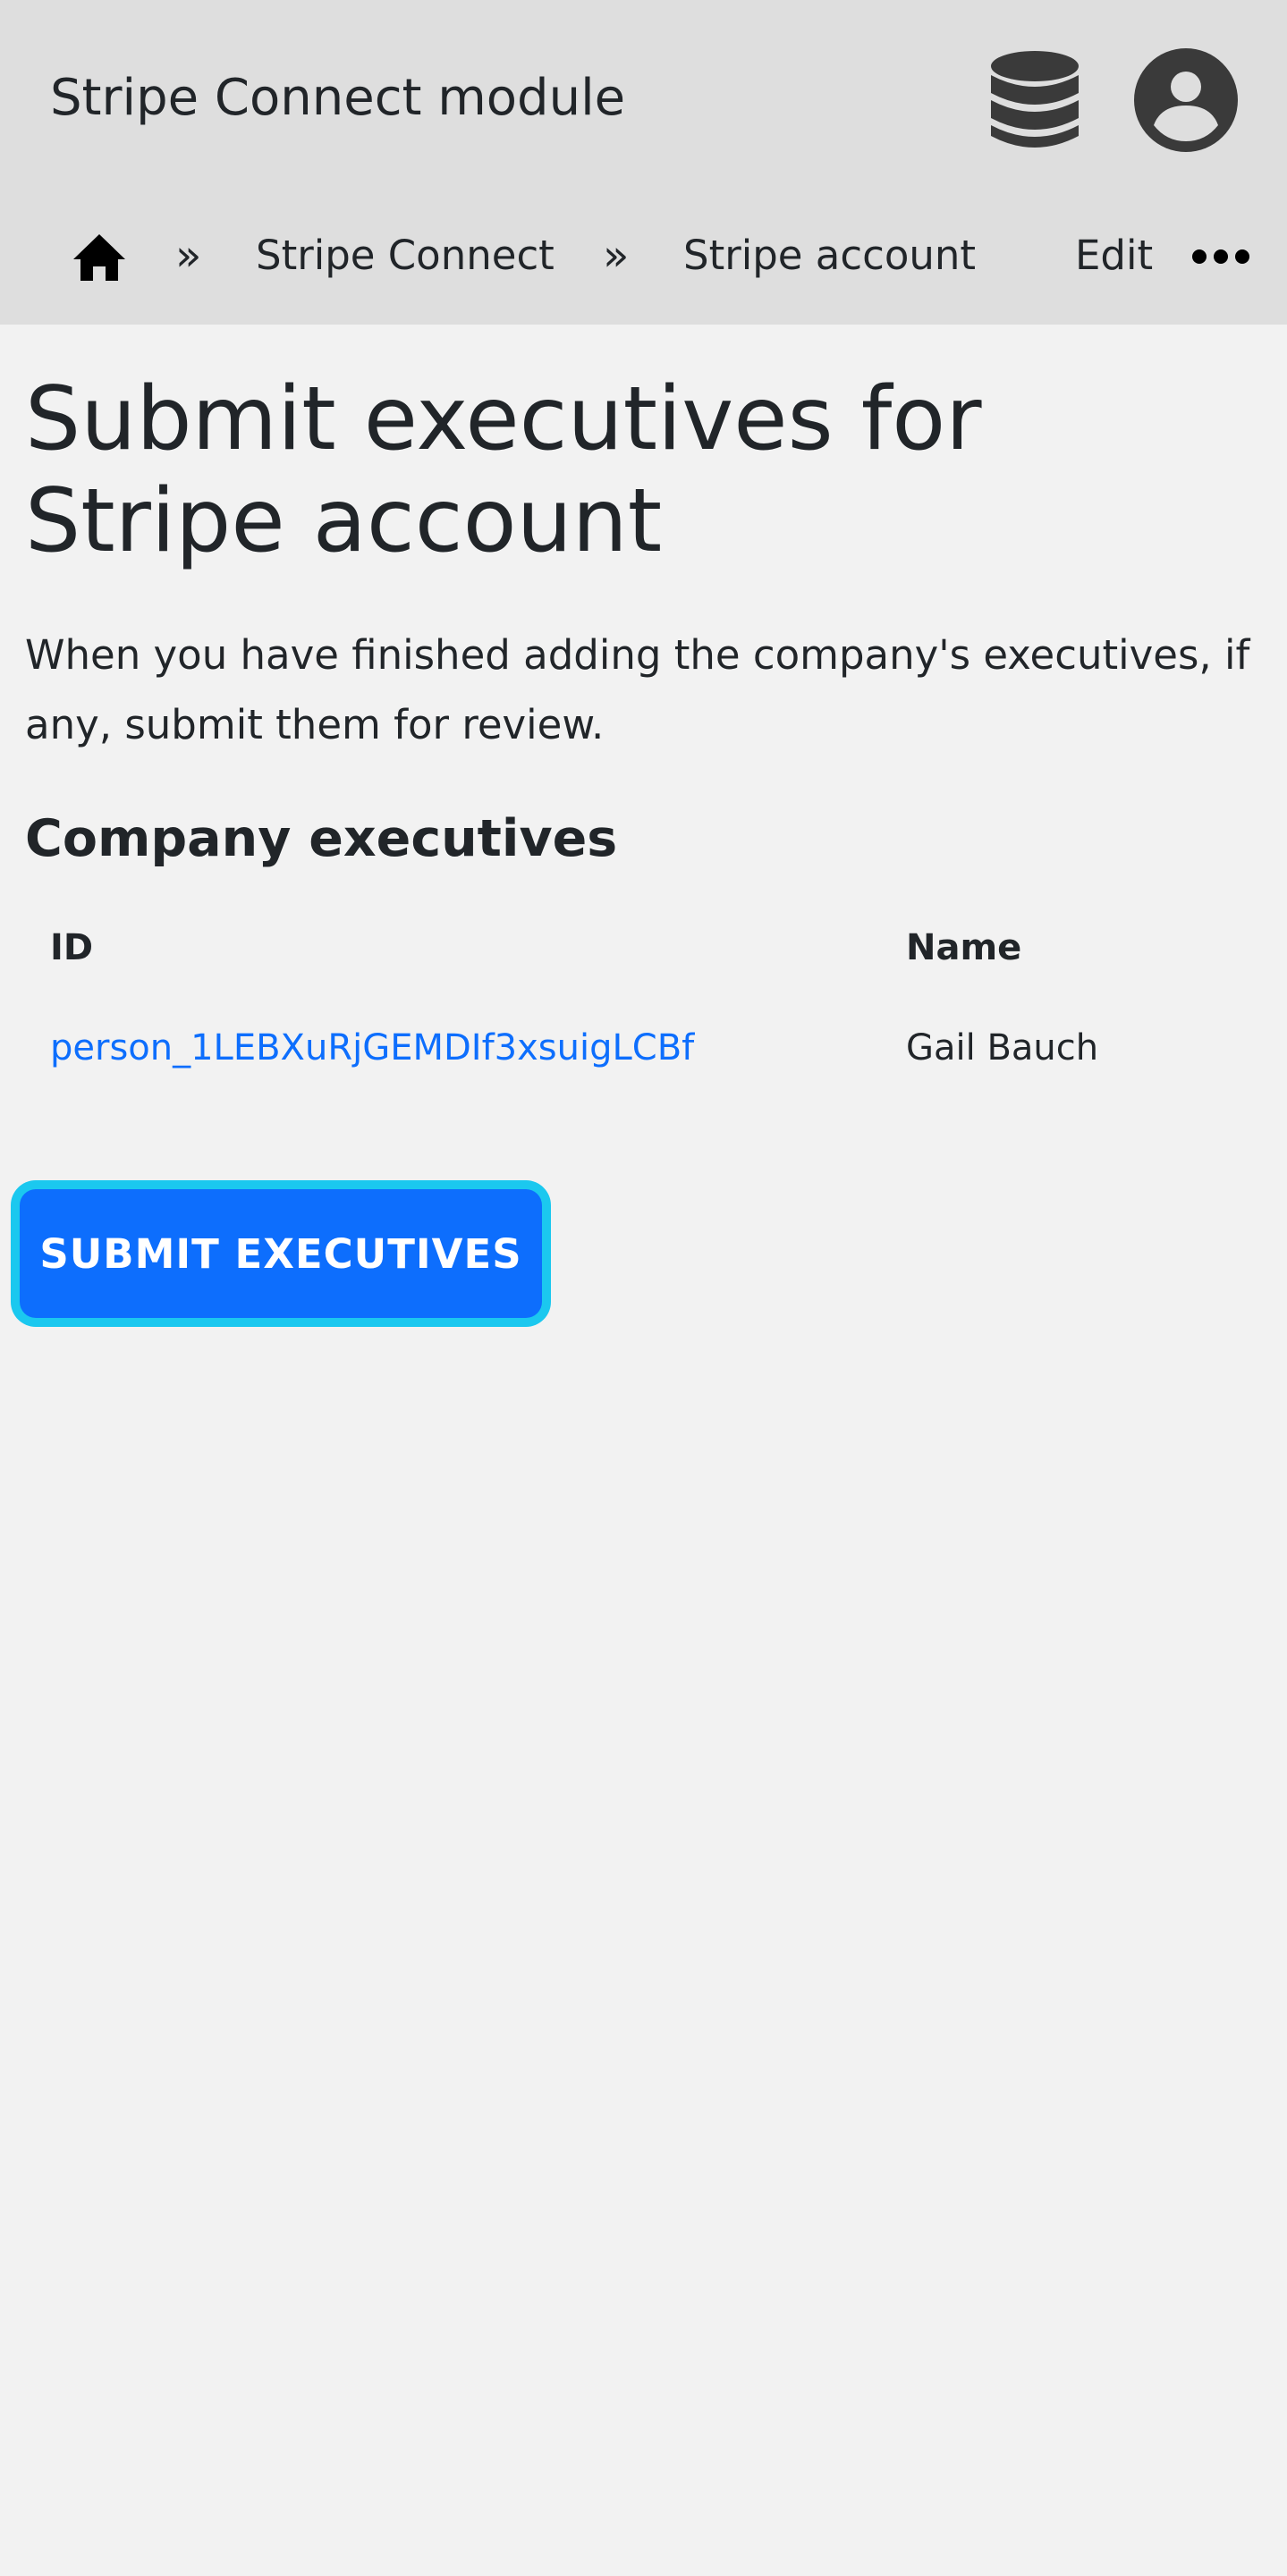  Describe the element at coordinates (643, 255) in the screenshot. I see `breadcrumb: » Stripe Connect » Stripe account Edit` at that location.